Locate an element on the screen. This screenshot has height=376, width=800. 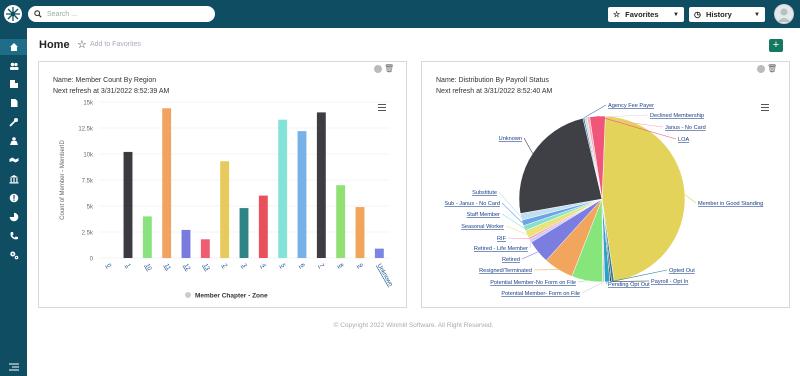
slice-label: Resigned/Terminated is located at coordinates (505, 271).